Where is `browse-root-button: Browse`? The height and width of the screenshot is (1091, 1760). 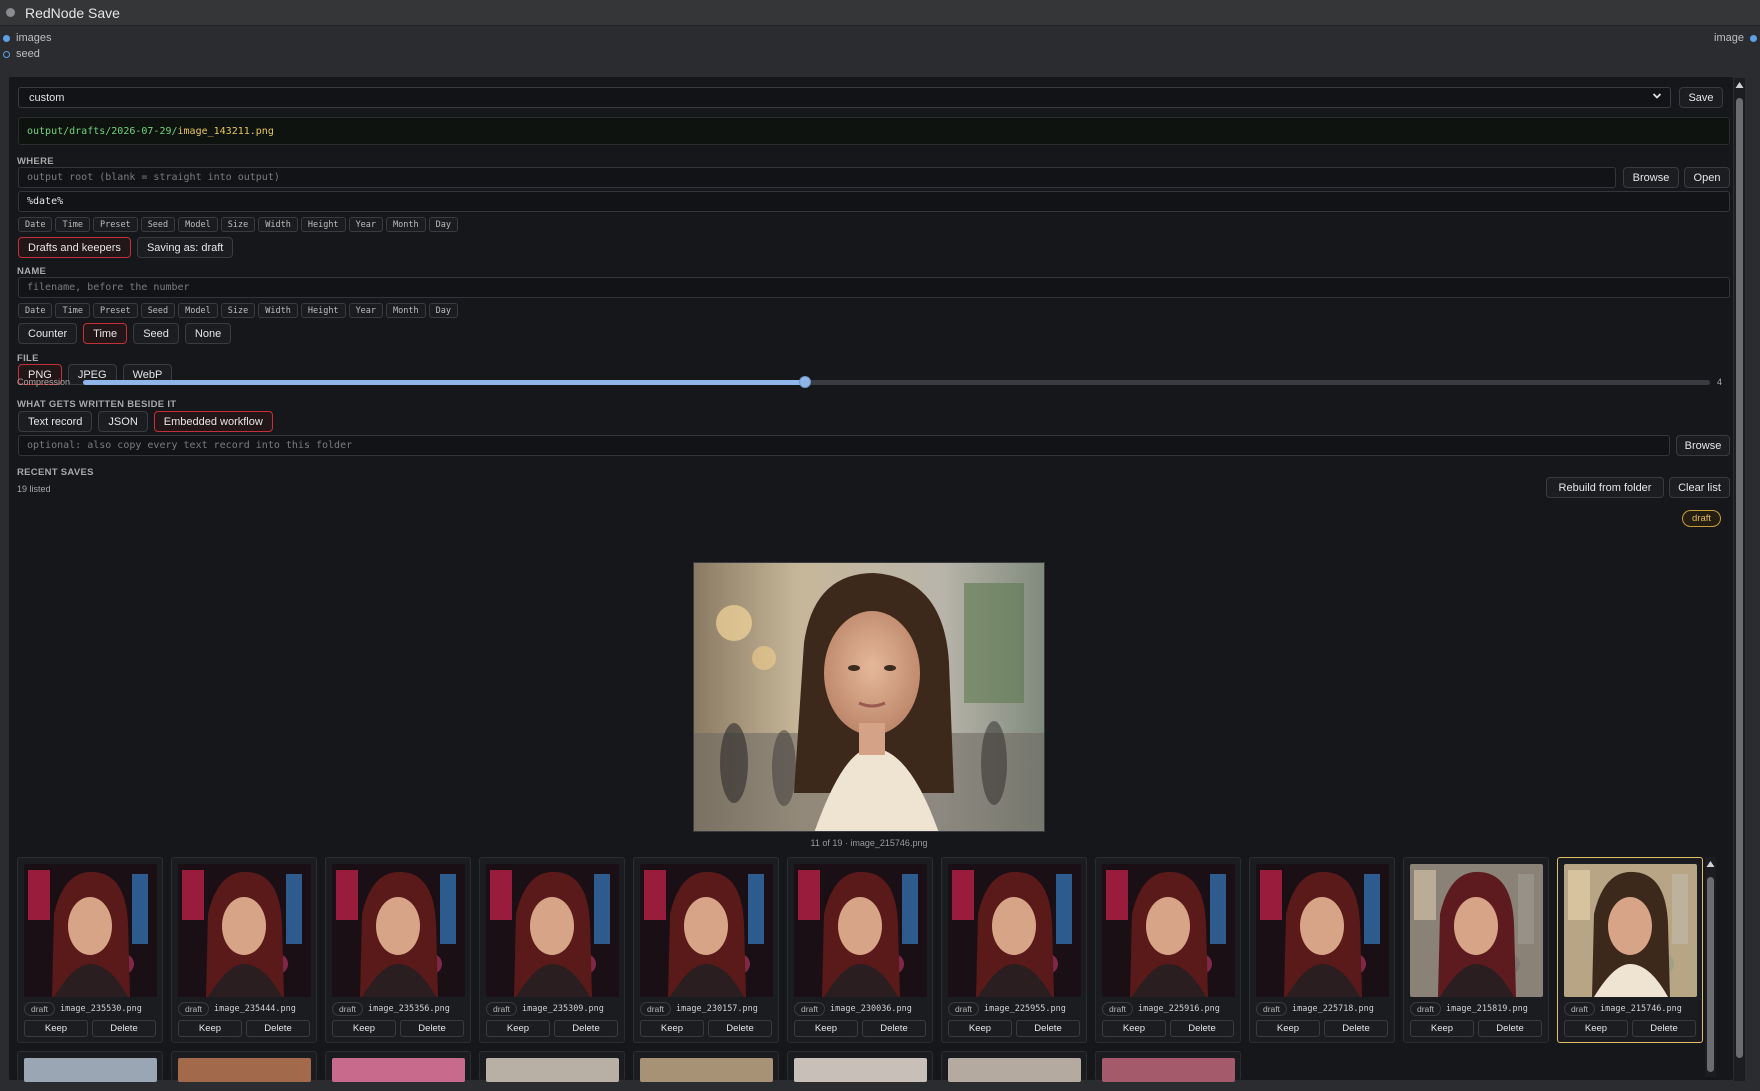
browse-root-button: Browse is located at coordinates (1651, 177).